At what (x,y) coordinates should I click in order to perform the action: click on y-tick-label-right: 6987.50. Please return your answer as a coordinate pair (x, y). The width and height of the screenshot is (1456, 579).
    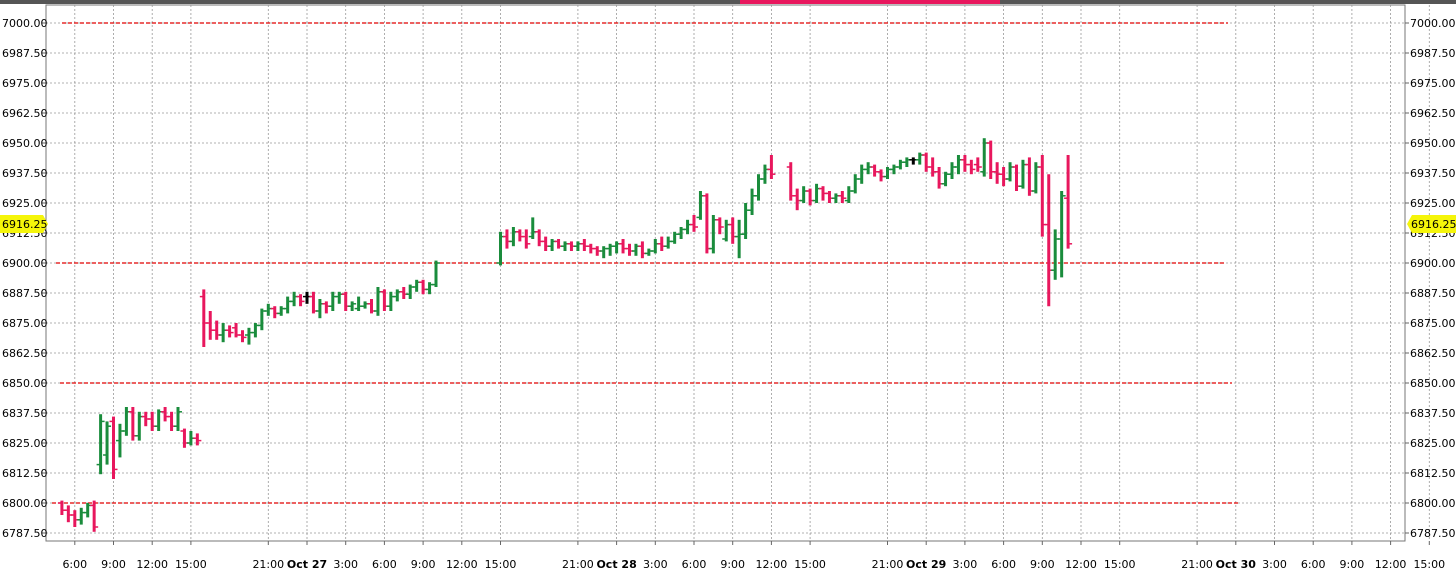
    Looking at the image, I should click on (1433, 53).